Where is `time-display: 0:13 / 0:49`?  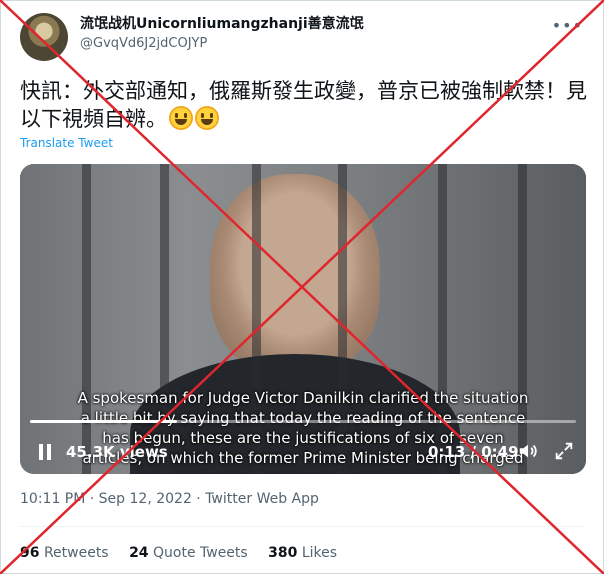
time-display: 0:13 / 0:49 is located at coordinates (473, 452).